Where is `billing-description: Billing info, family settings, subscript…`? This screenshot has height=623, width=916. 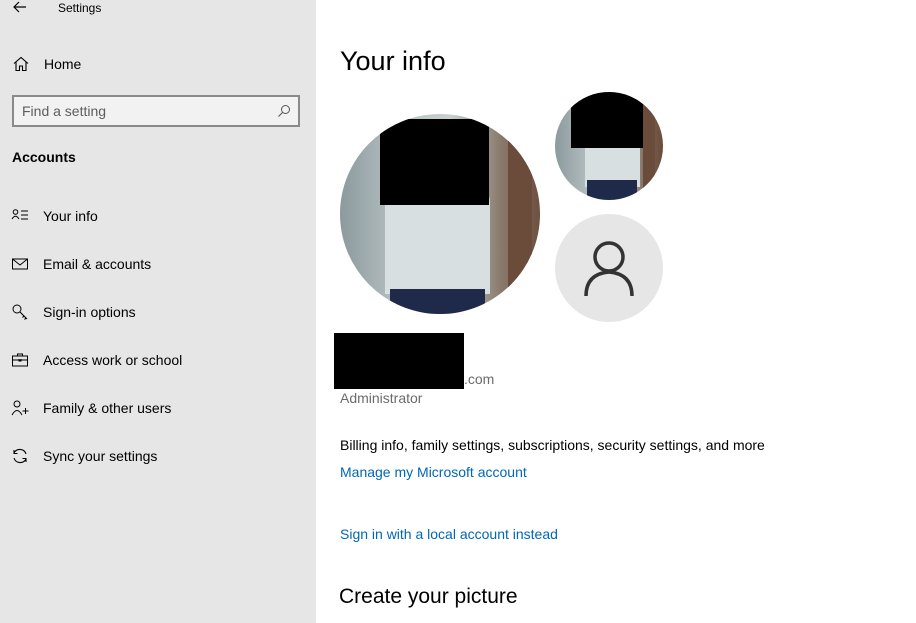 billing-description: Billing info, family settings, subscript… is located at coordinates (552, 445).